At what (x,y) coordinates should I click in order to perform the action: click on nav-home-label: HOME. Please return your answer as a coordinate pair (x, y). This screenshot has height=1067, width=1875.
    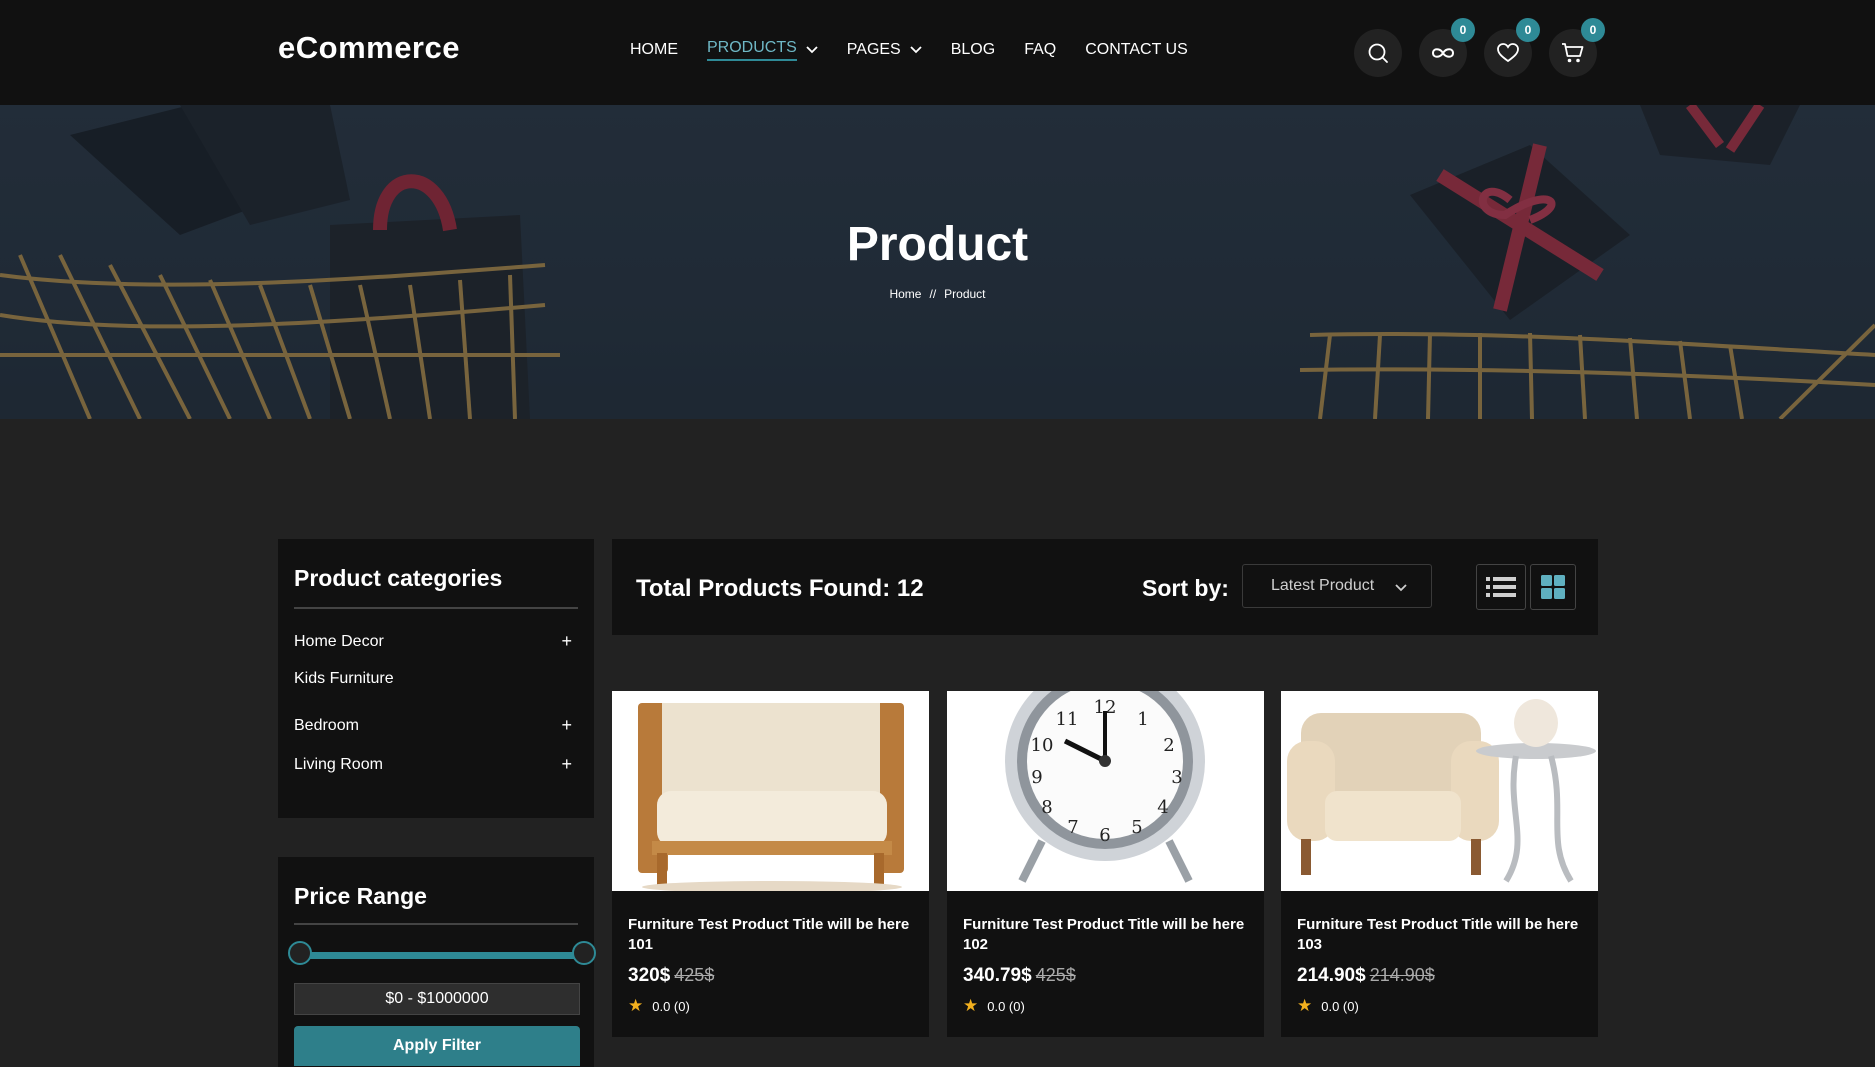
    Looking at the image, I should click on (654, 49).